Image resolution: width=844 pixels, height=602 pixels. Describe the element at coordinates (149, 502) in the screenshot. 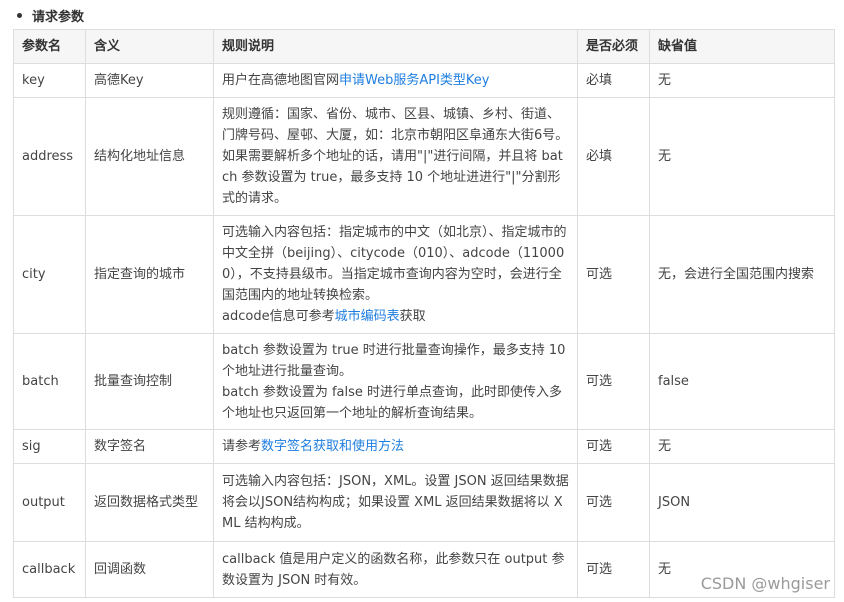

I see `meaning-cell: 返回数据格式类型` at that location.